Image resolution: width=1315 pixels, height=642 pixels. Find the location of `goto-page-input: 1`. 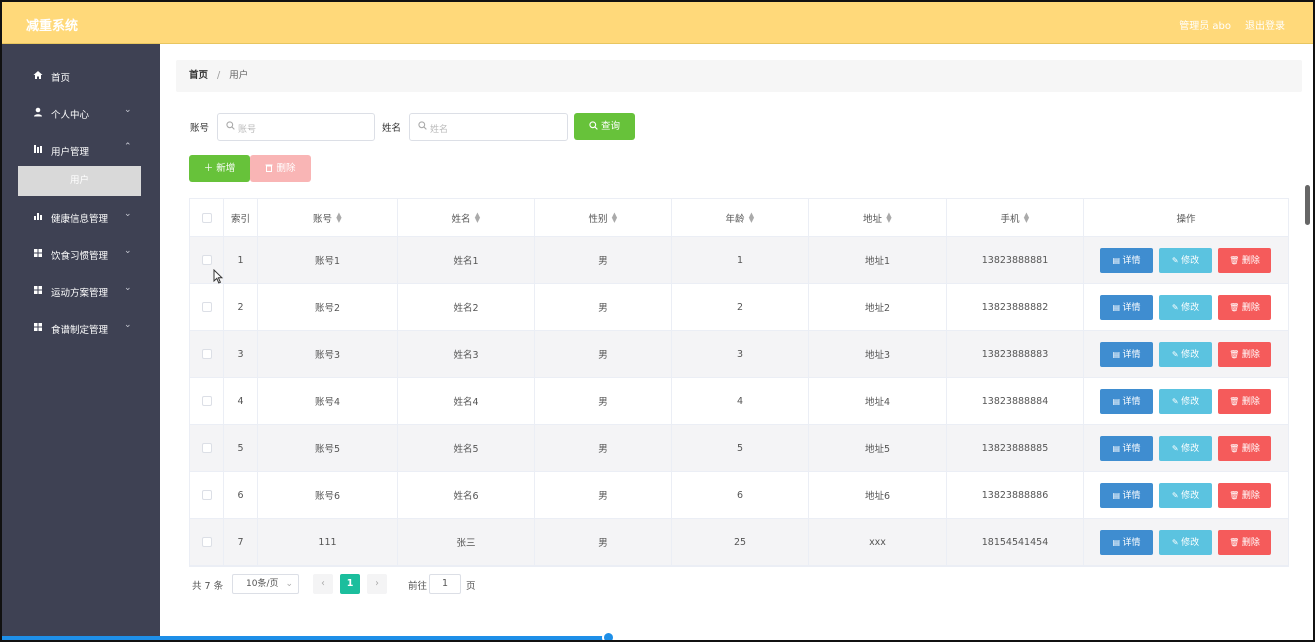

goto-page-input: 1 is located at coordinates (445, 584).